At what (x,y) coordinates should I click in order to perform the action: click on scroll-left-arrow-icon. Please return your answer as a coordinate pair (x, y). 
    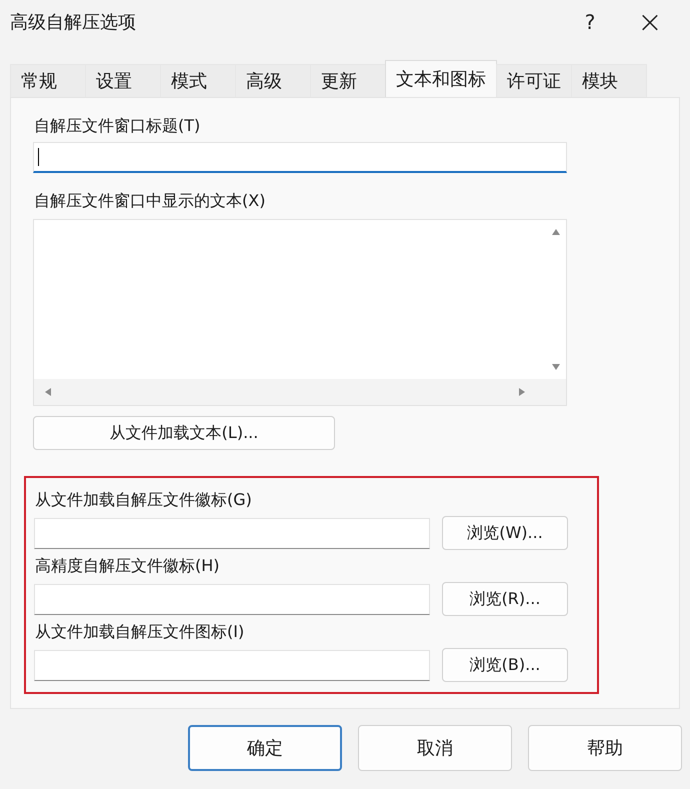
    Looking at the image, I should click on (48, 392).